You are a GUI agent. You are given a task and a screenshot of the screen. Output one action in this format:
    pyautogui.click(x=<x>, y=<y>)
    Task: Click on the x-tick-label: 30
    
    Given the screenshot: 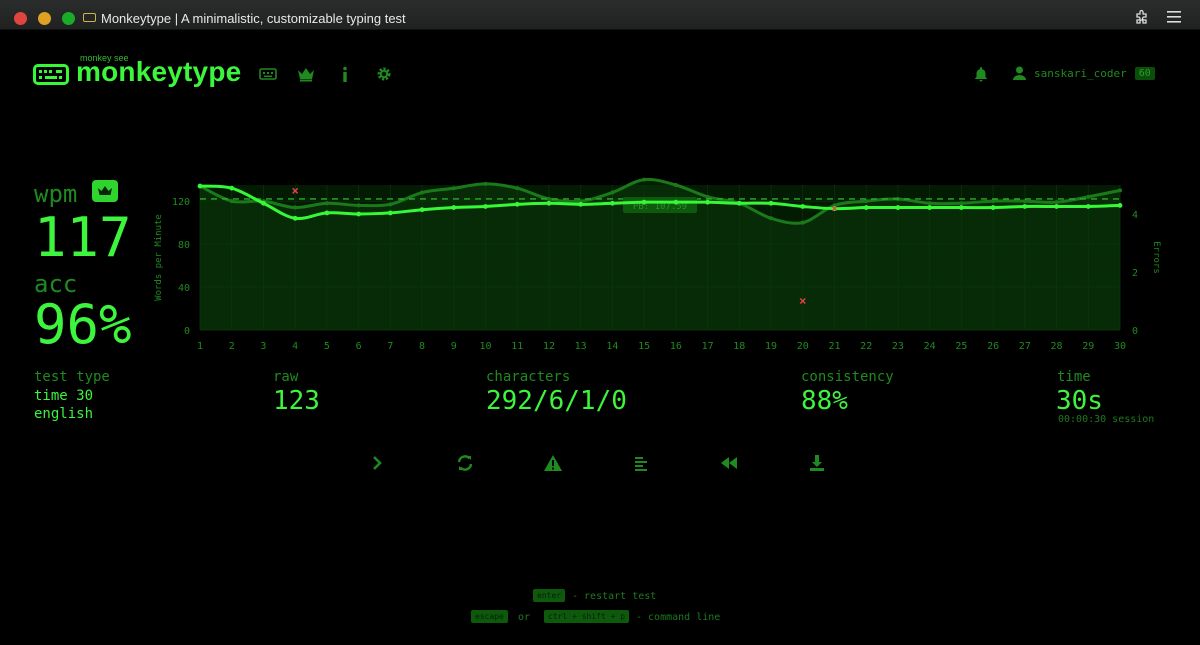 What is the action you would take?
    pyautogui.click(x=1120, y=346)
    